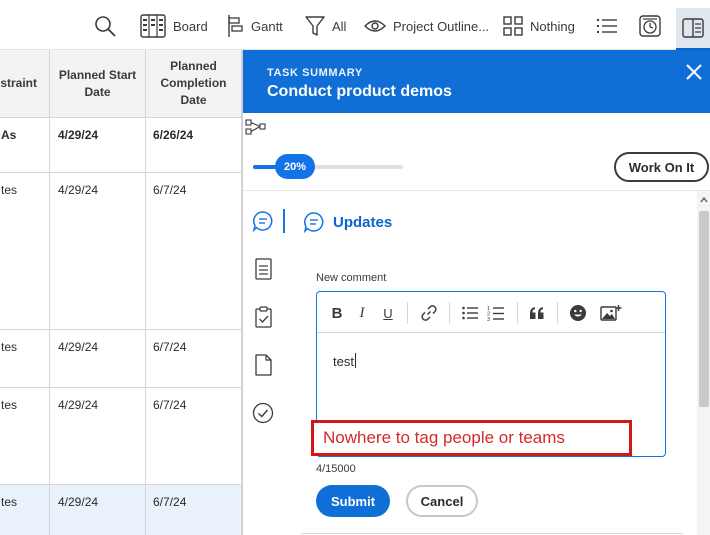 This screenshot has height=535, width=710. What do you see at coordinates (267, 26) in the screenshot?
I see `gantt-label: Gantt` at bounding box center [267, 26].